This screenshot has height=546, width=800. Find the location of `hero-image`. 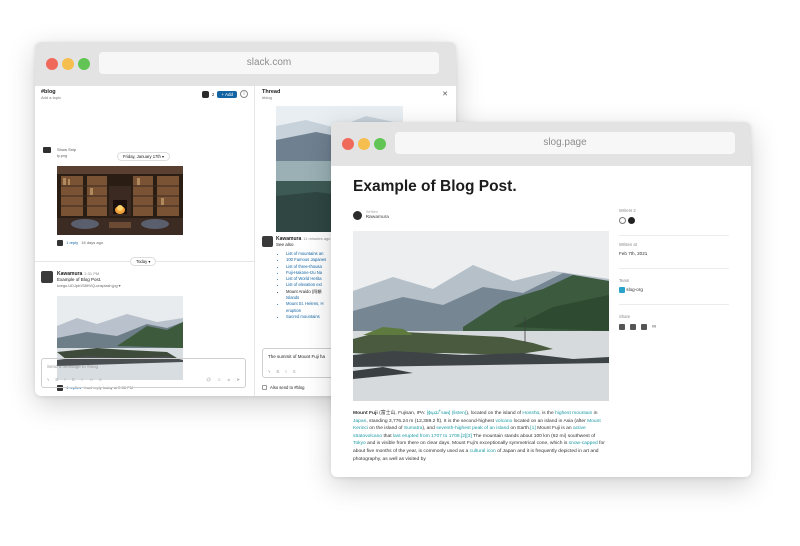

hero-image is located at coordinates (481, 316).